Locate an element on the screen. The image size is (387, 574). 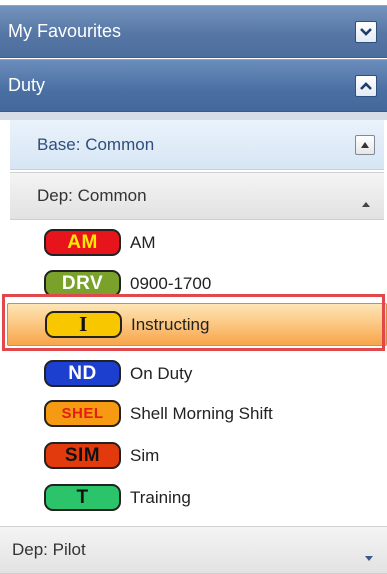
duty-code-badge: SHEL is located at coordinates (82, 413).